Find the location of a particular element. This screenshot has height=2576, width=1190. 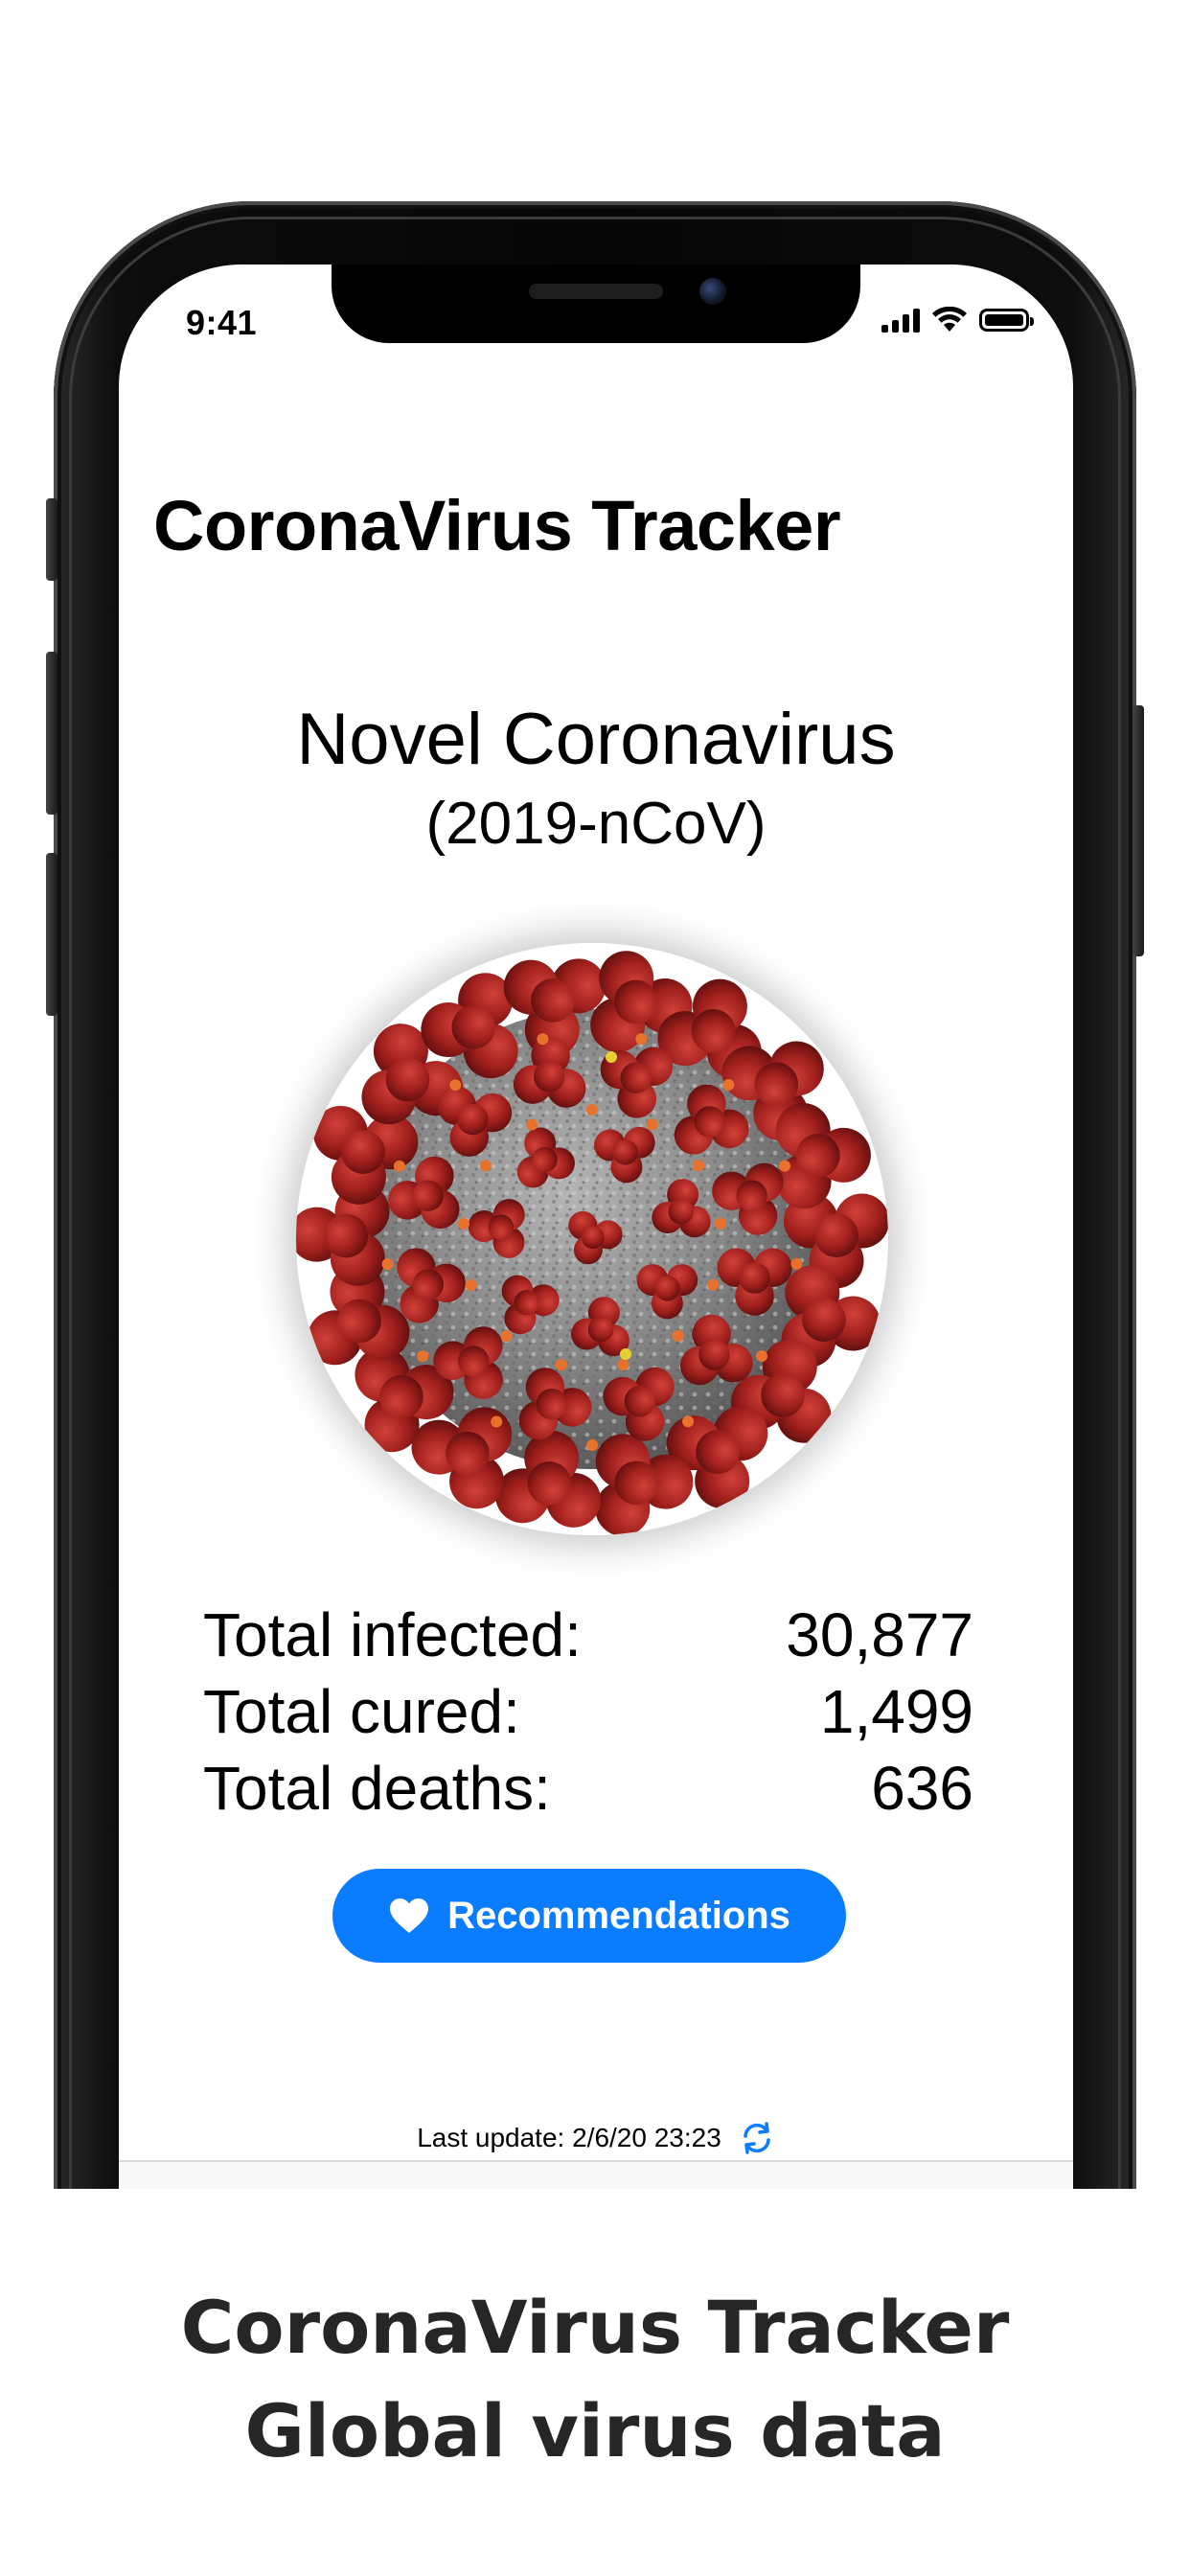

power-button is located at coordinates (1138, 830).